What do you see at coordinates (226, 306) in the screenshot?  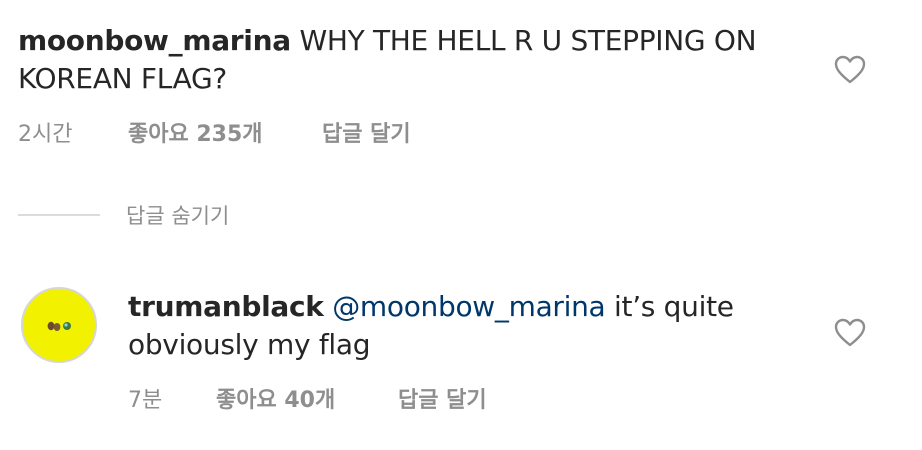 I see `reply-username: trumanblack` at bounding box center [226, 306].